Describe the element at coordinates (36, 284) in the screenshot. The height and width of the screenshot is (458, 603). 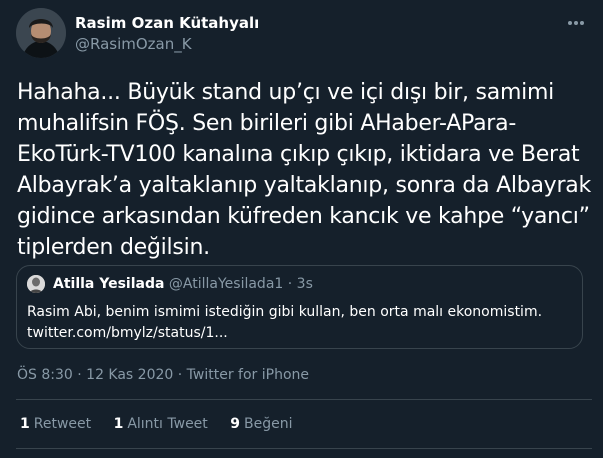
I see `quoted-author-avatar` at that location.